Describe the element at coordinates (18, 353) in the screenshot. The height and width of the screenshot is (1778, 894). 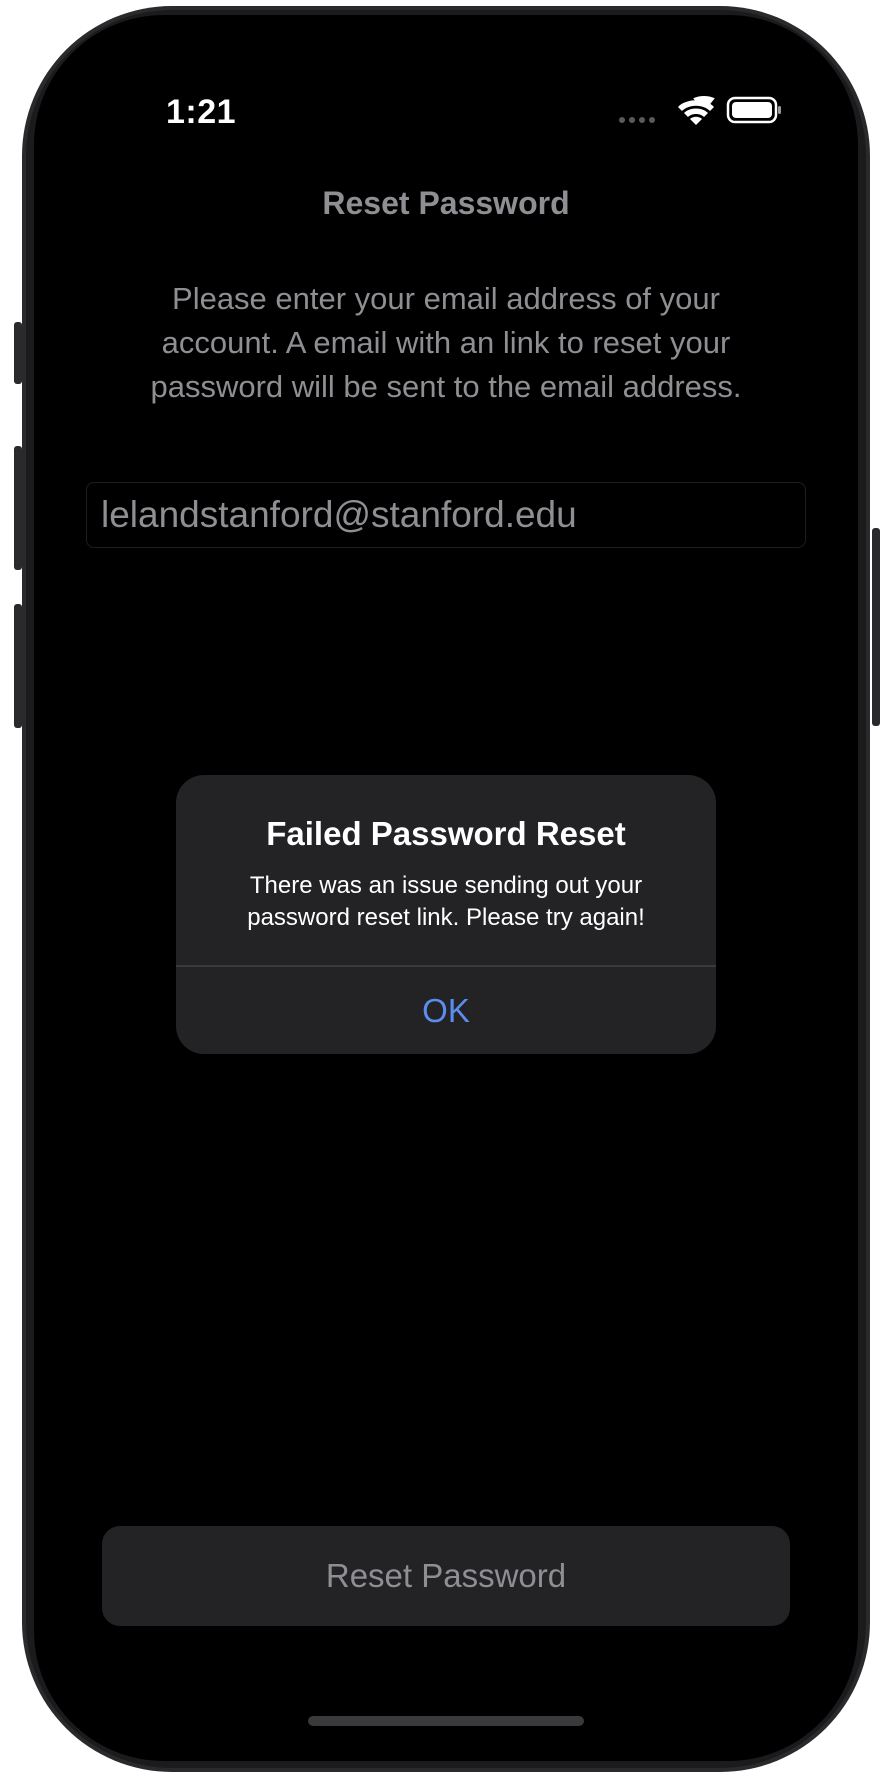
I see `mute-switch` at that location.